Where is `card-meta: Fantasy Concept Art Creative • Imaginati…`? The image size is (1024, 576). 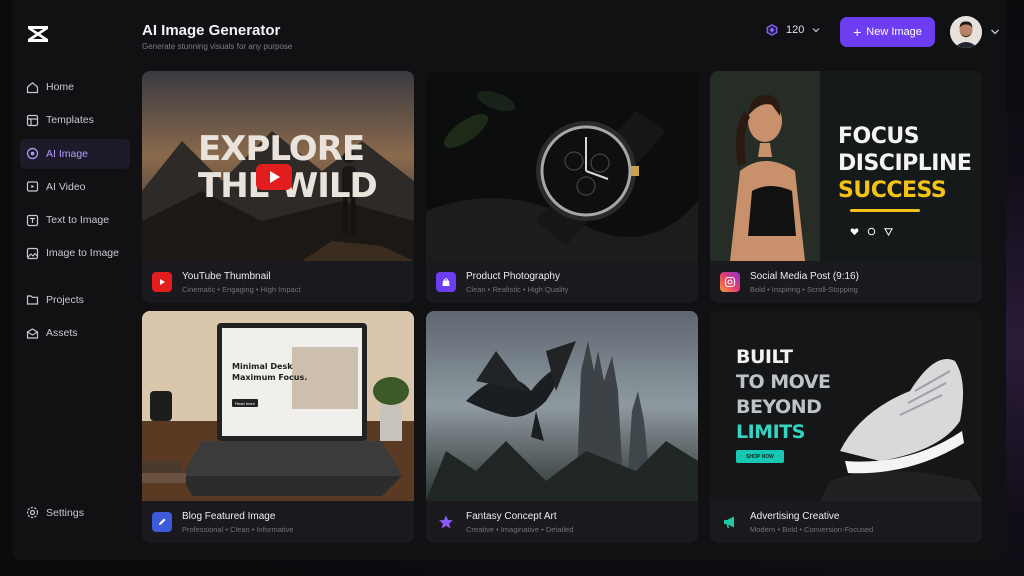 card-meta: Fantasy Concept Art Creative • Imaginati… is located at coordinates (562, 522).